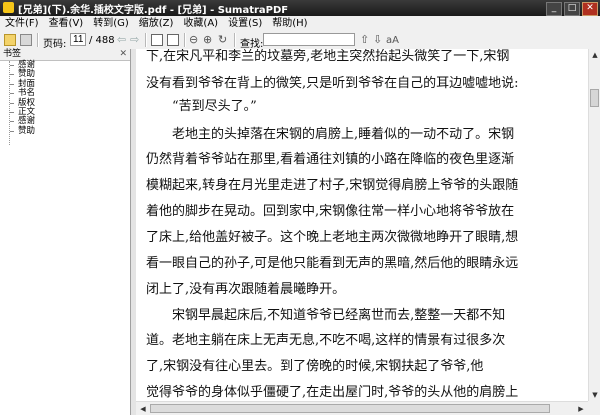 The width and height of the screenshot is (600, 415). I want to click on fit-width-icon, so click(173, 40).